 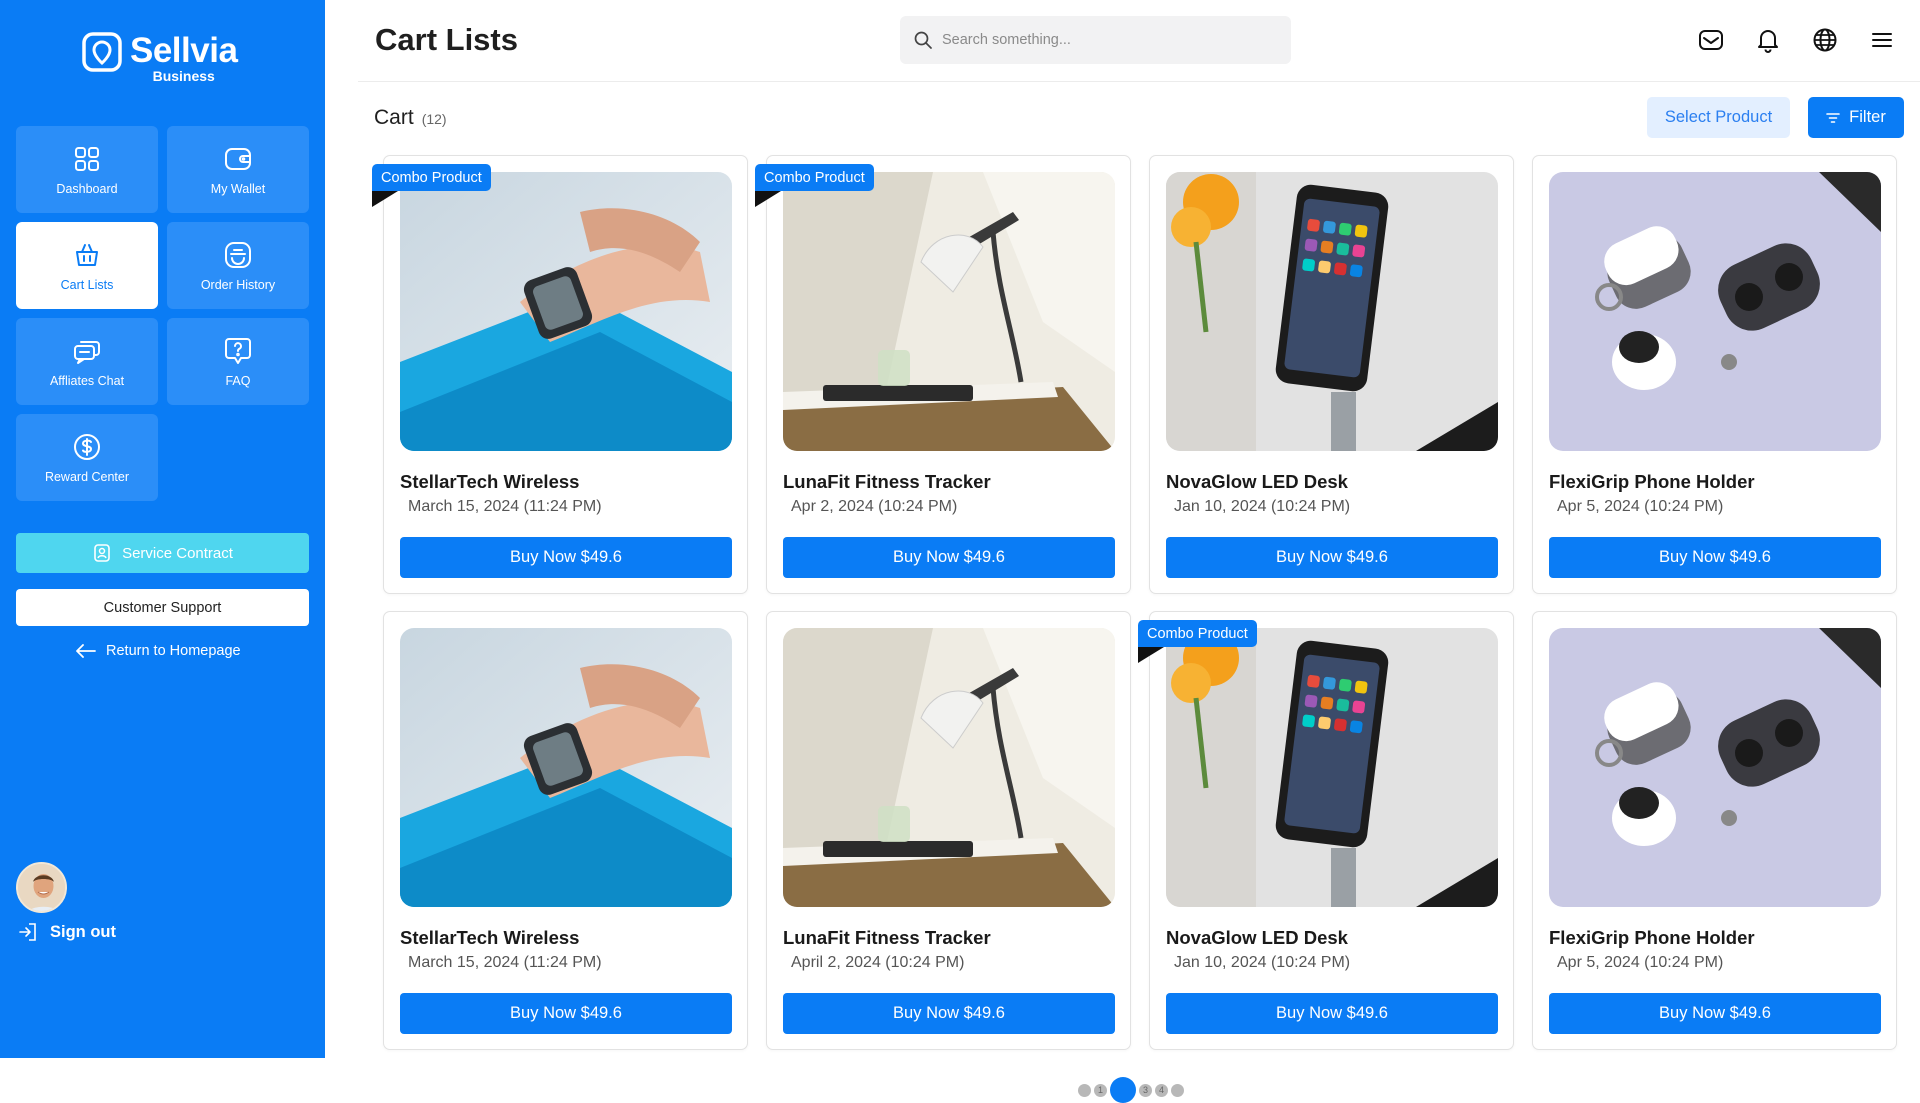 I want to click on filter-button: Filter, so click(x=1856, y=117).